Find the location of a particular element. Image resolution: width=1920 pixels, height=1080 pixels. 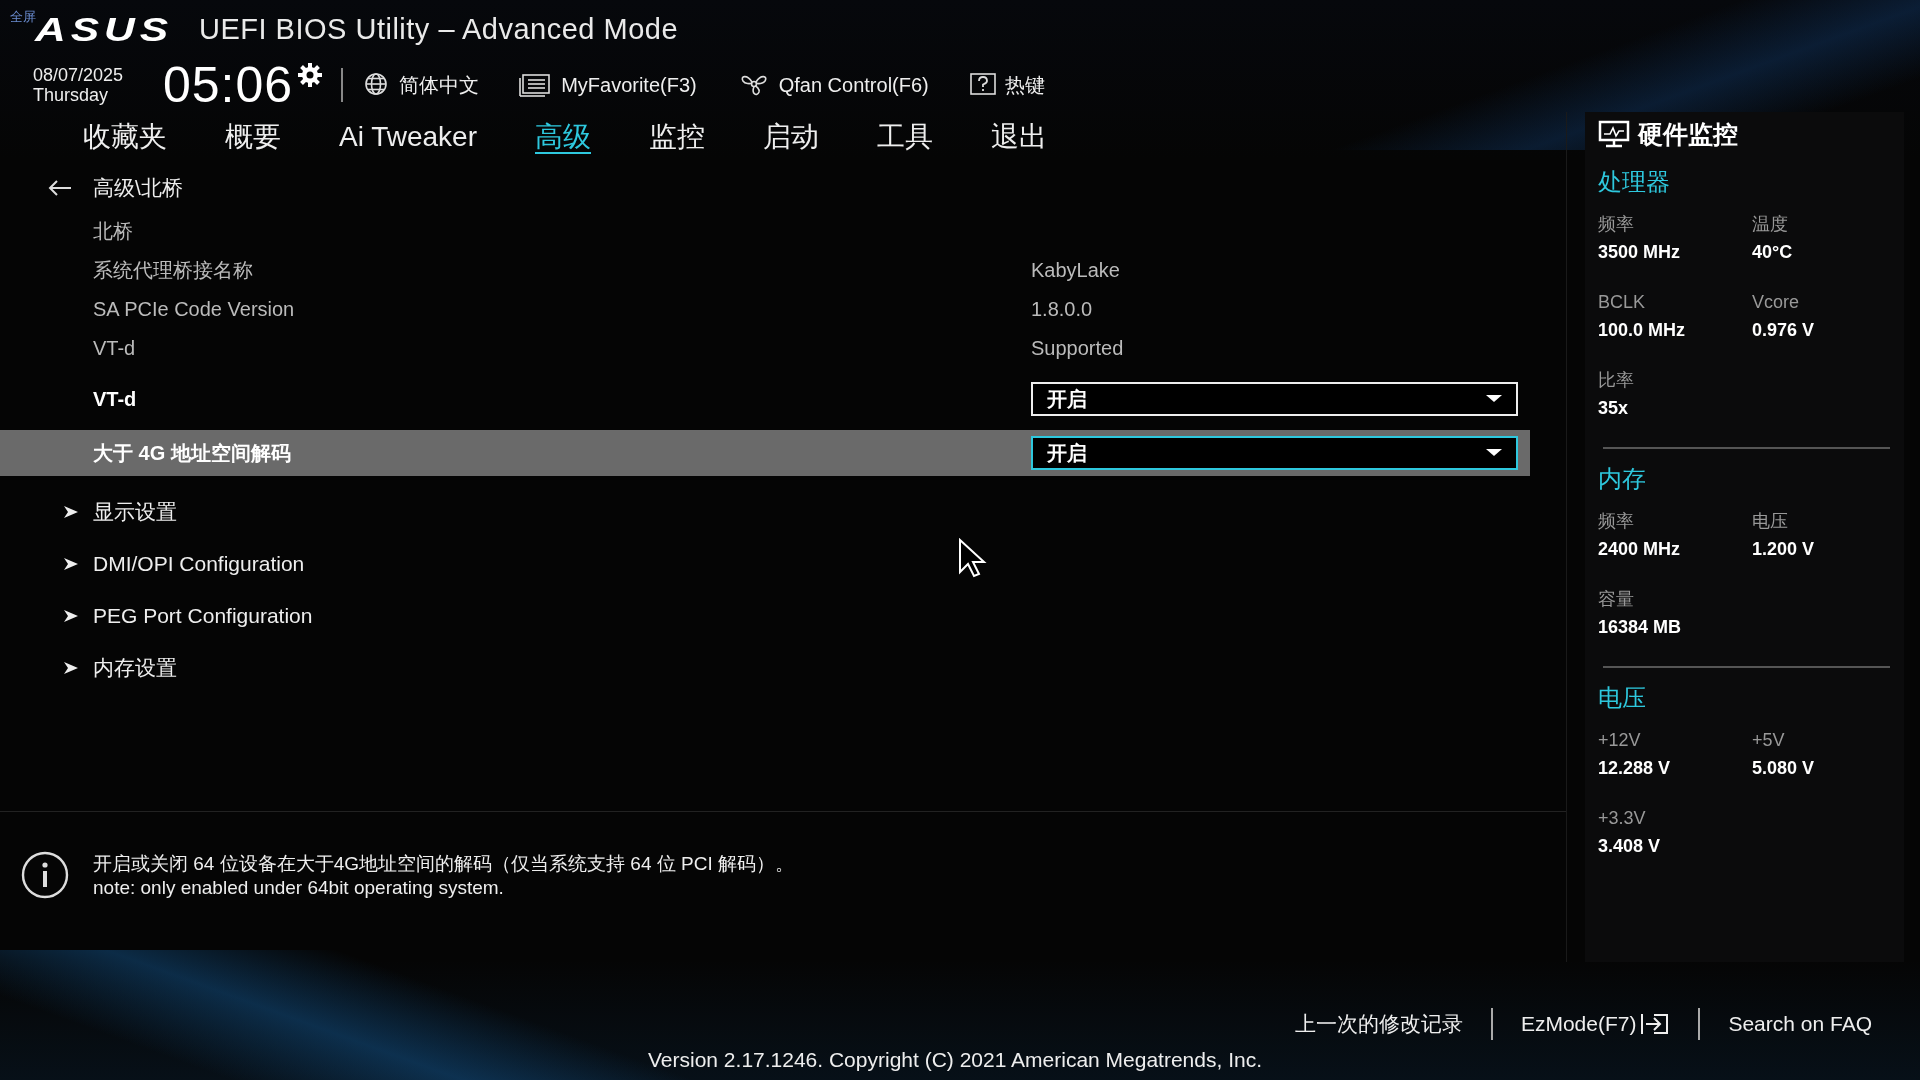

info-icon is located at coordinates (45, 875).